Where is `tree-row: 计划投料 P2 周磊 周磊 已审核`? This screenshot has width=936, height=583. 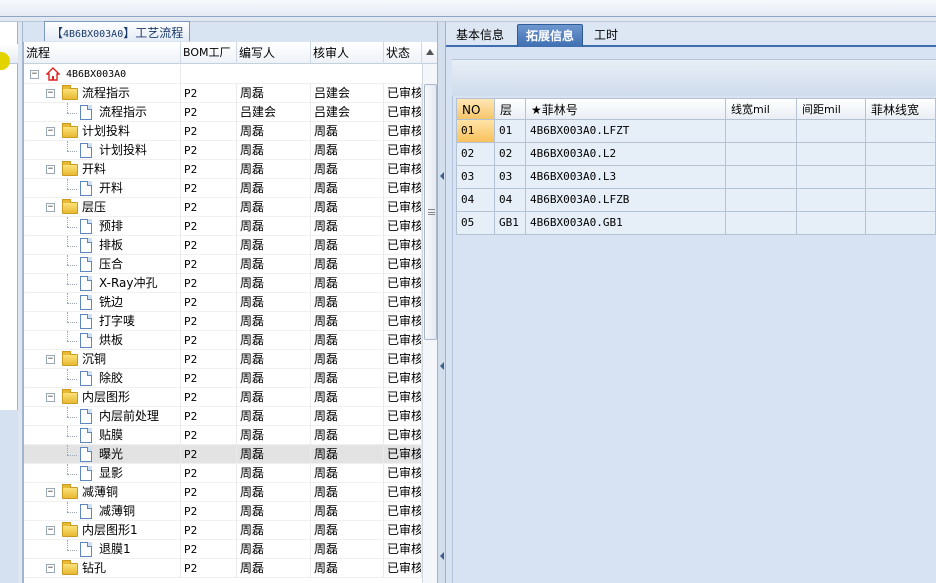
tree-row: 计划投料 P2 周磊 周磊 已审核 is located at coordinates (223, 150).